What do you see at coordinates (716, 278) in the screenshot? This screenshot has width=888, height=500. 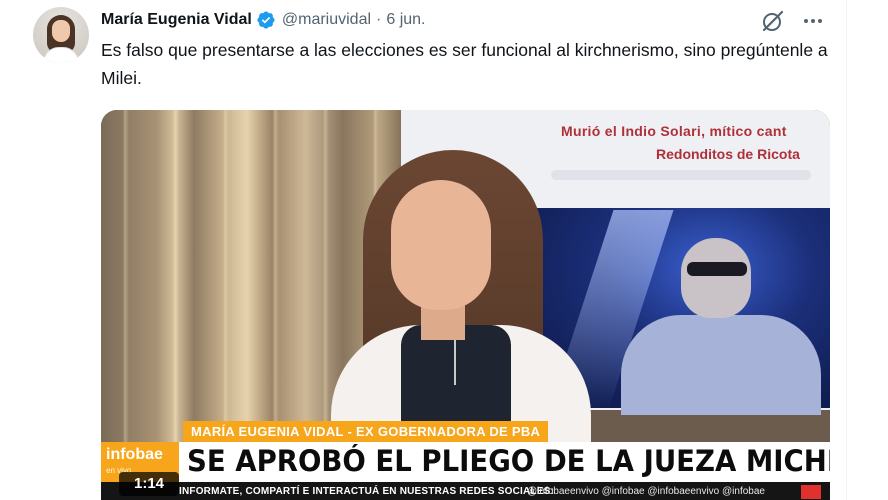 I see `singer-head` at bounding box center [716, 278].